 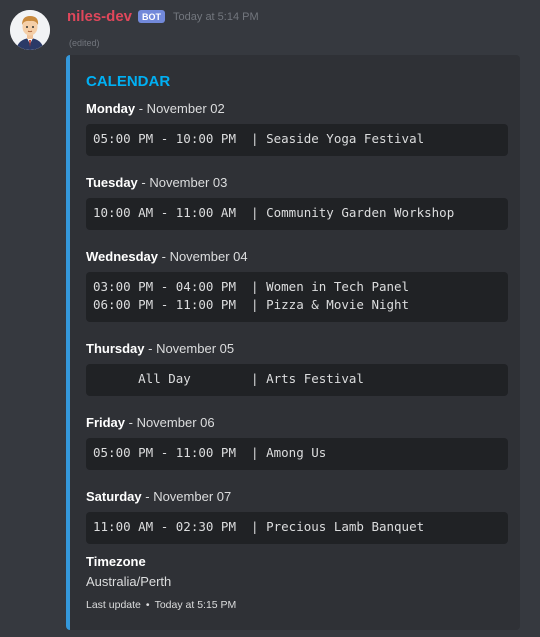 I want to click on bot-badge: BOT, so click(x=152, y=16).